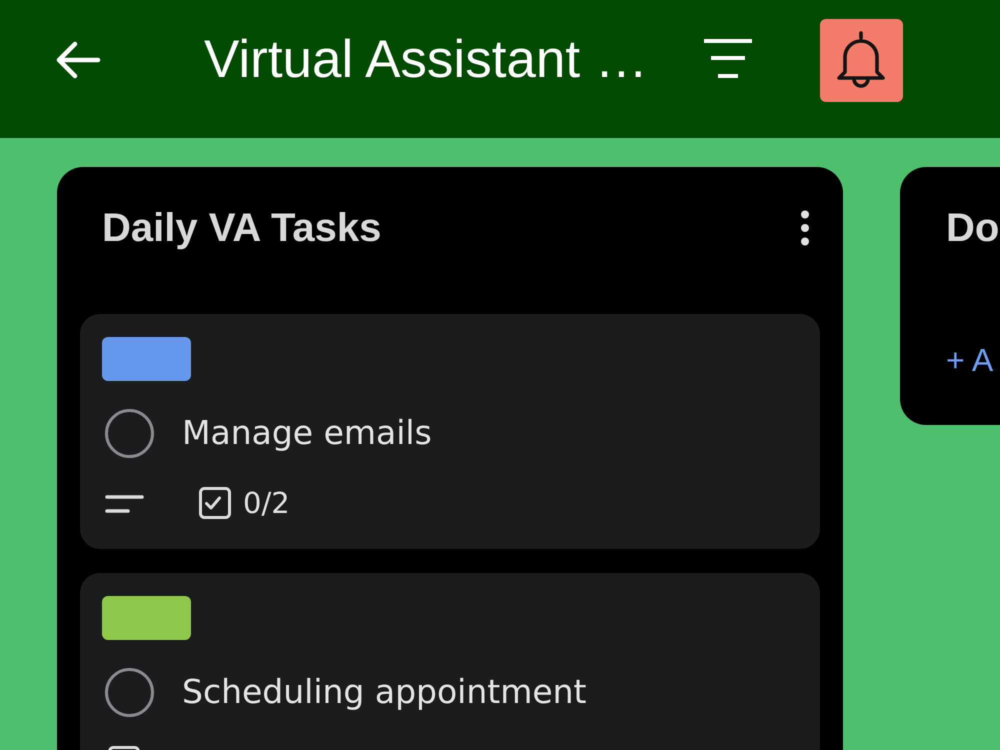 This screenshot has height=750, width=1000. Describe the element at coordinates (805, 228) in the screenshot. I see `more-options-icon` at that location.